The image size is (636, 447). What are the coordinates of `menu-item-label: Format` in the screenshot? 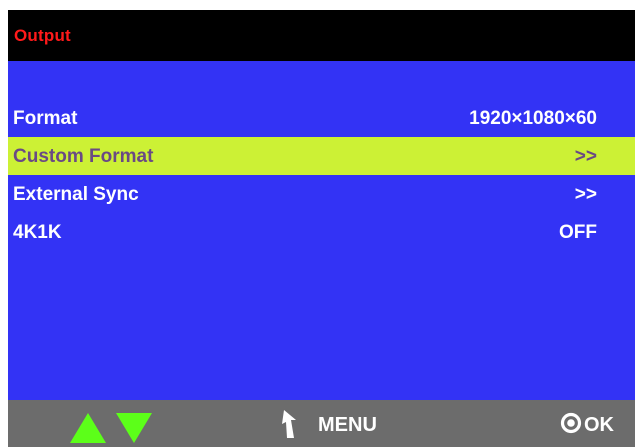 It's located at (45, 118).